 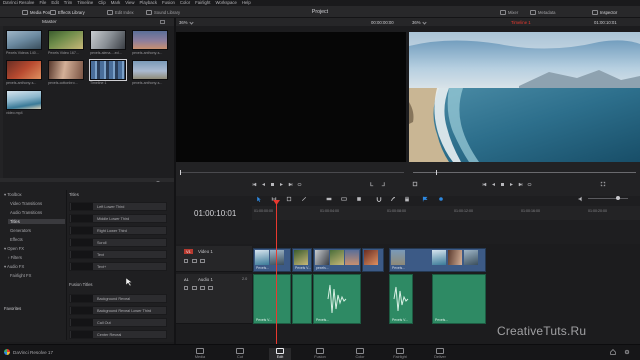 What do you see at coordinates (202, 288) in the screenshot?
I see `solo-button` at bounding box center [202, 288].